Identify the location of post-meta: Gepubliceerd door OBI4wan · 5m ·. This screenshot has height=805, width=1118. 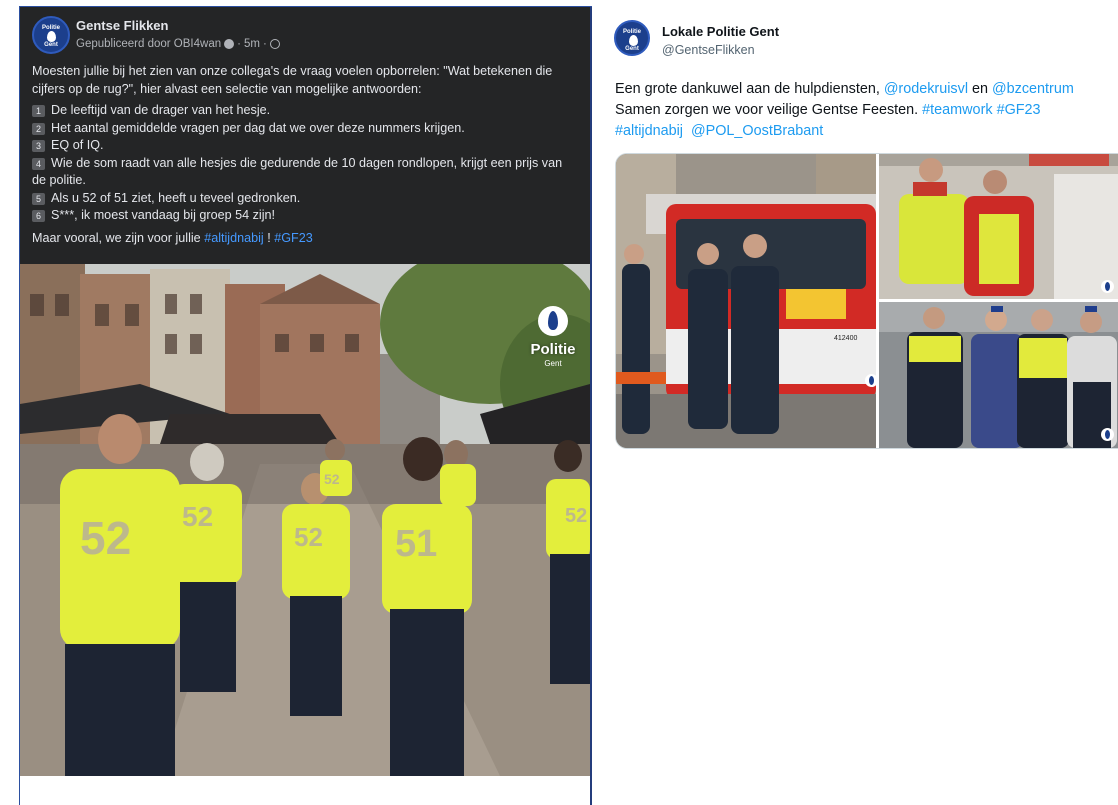
(178, 44).